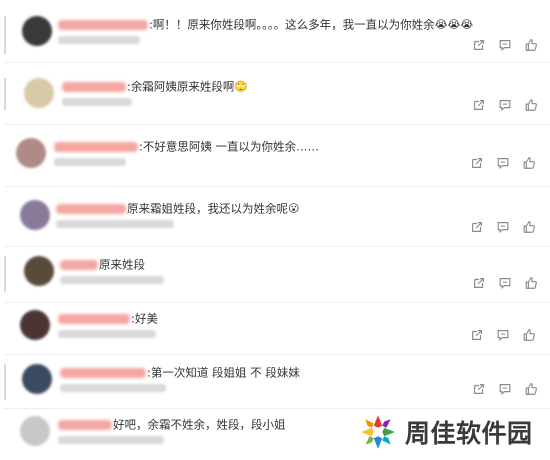  Describe the element at coordinates (277, 382) in the screenshot. I see `comment-item: :第一次知道 段姐姐 不 段妹妹` at that location.